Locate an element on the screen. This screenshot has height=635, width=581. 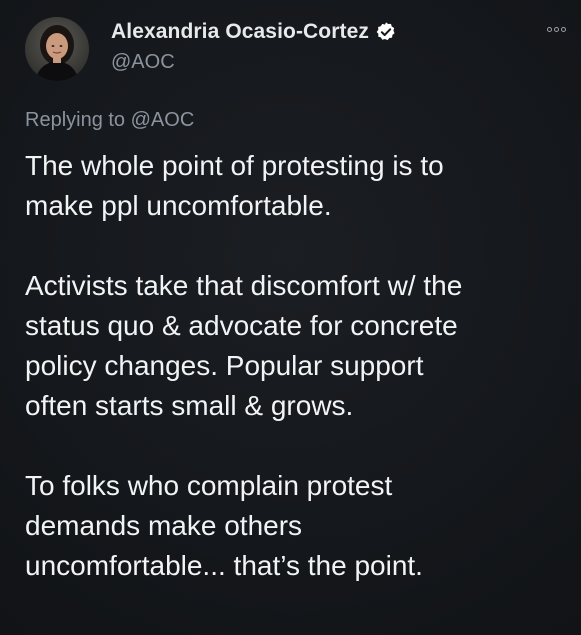
reply-mention-link: @AOC is located at coordinates (163, 120).